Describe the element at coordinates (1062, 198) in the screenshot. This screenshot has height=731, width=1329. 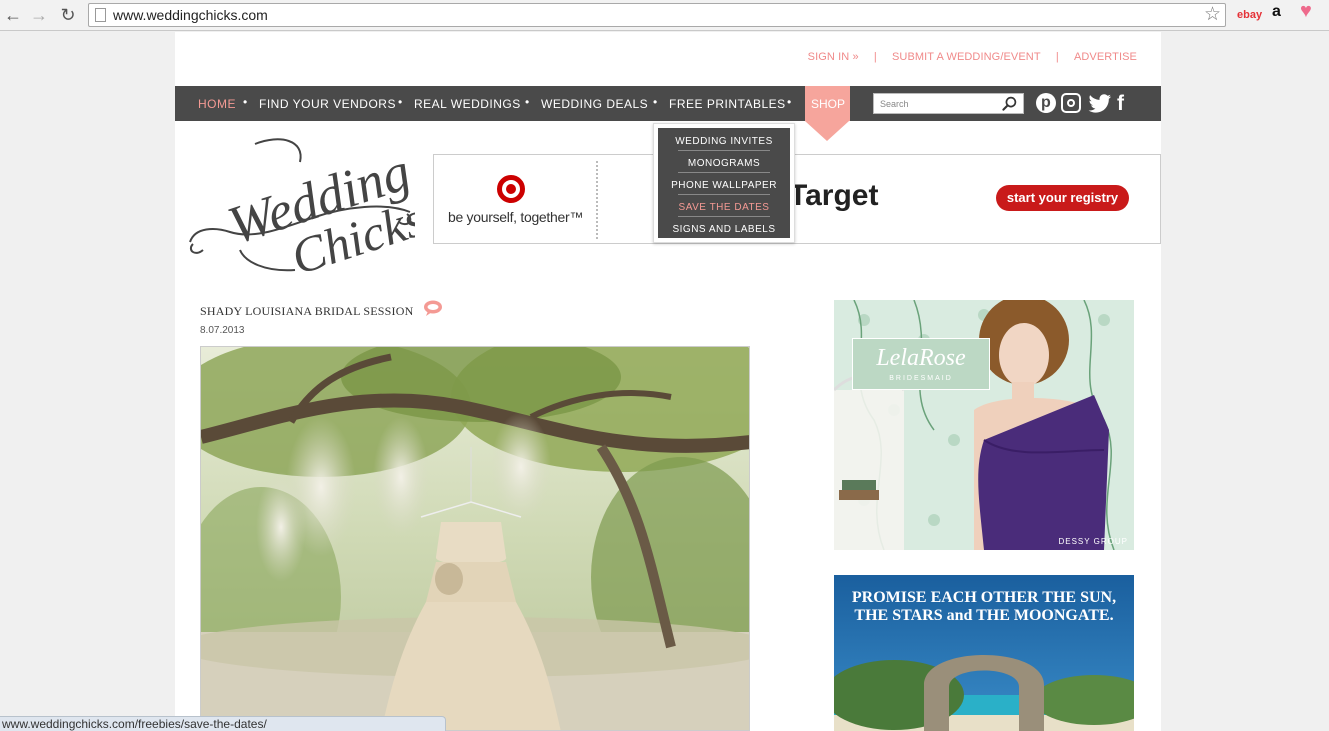
I see `start-registry-button: start your registry` at that location.